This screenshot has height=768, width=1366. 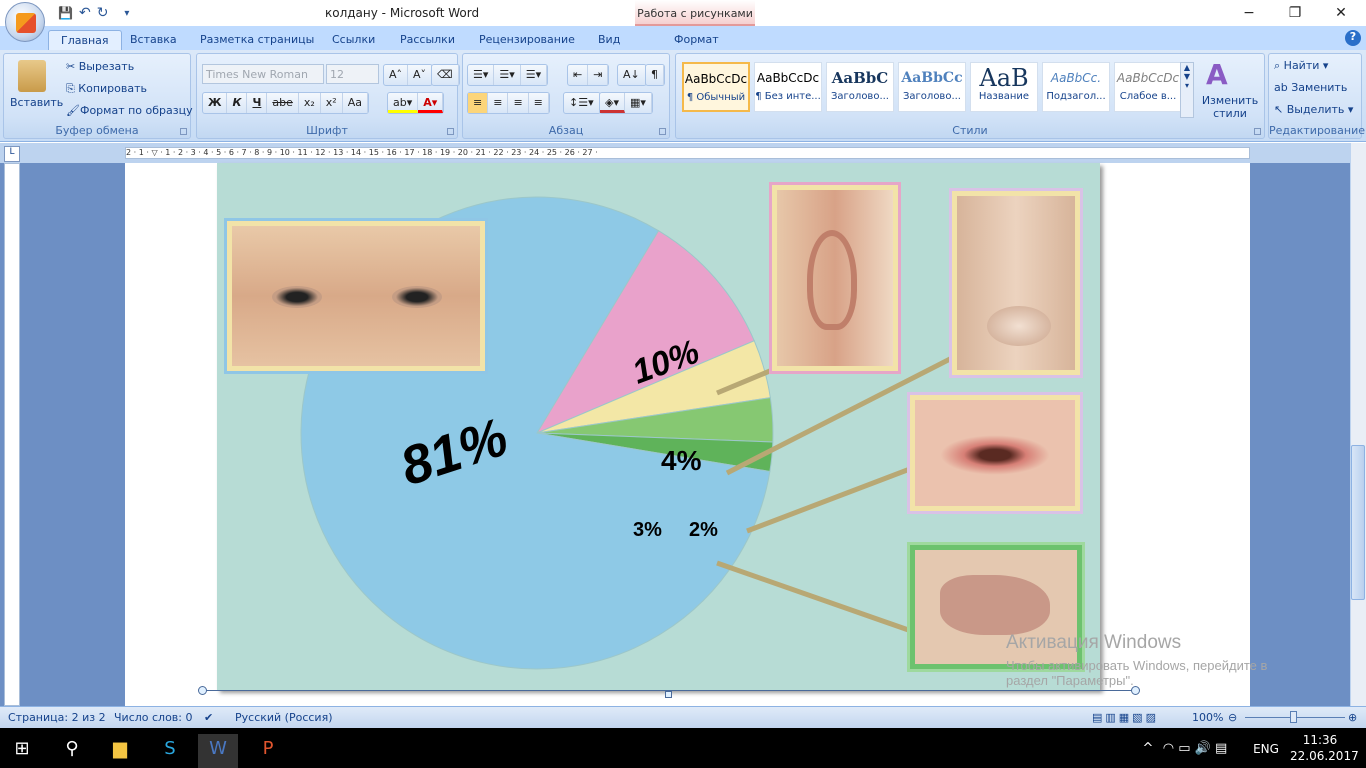 I want to click on tab-format: Формат, so click(x=696, y=40).